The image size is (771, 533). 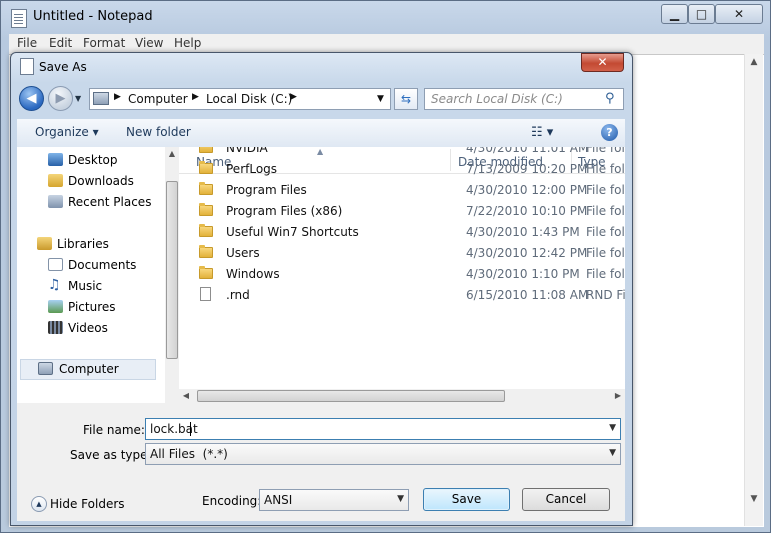 What do you see at coordinates (55, 159) in the screenshot?
I see `desktop-icon` at bounding box center [55, 159].